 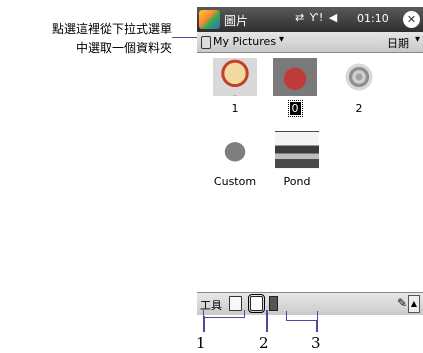 I want to click on thumbnail-item-selected: 0, so click(x=295, y=87).